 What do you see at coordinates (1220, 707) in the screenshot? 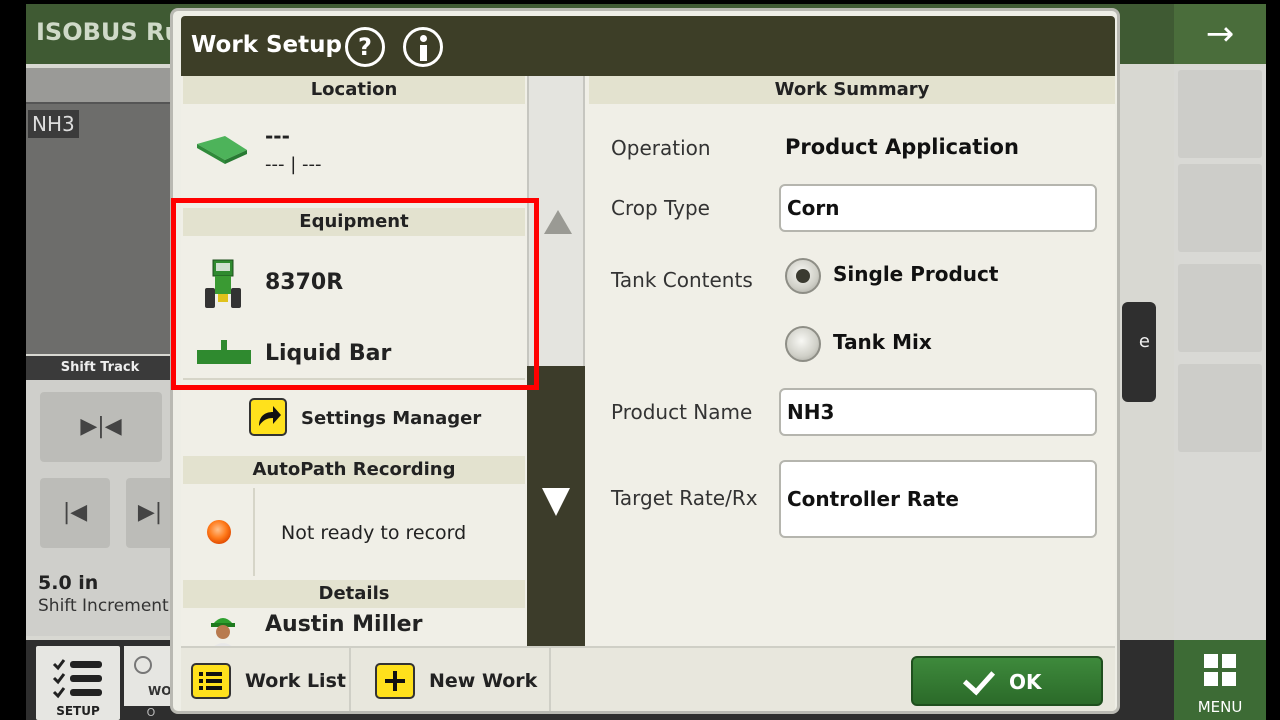
I see `menu-label: MENU` at bounding box center [1220, 707].